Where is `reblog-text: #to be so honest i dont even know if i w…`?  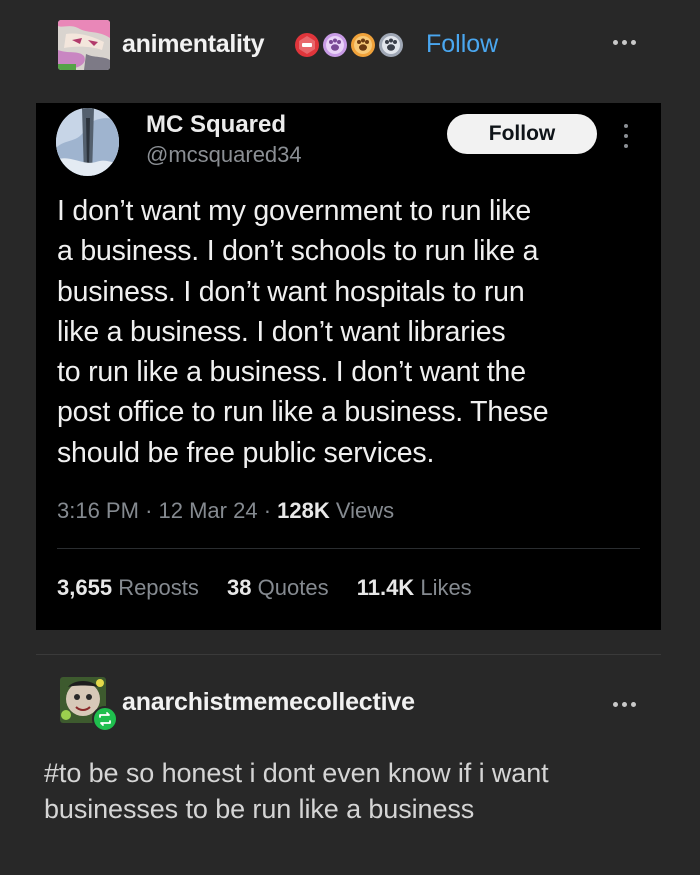 reblog-text: #to be so honest i dont even know if i w… is located at coordinates (296, 791).